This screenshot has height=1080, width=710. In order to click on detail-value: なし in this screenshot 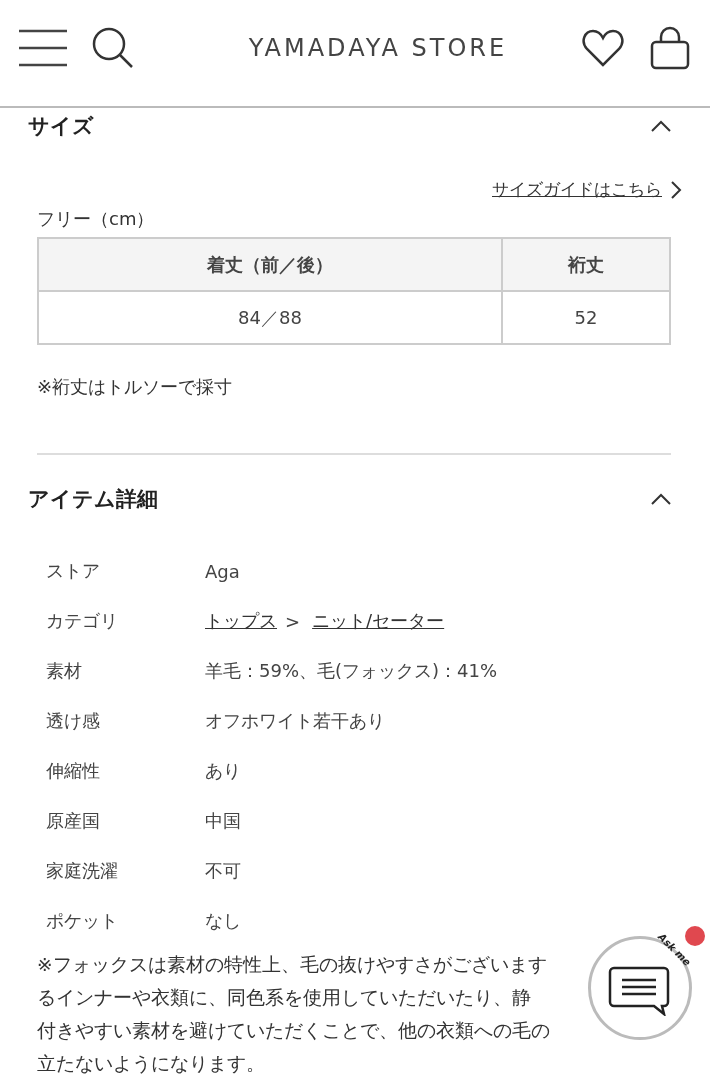, I will do `click(223, 921)`.